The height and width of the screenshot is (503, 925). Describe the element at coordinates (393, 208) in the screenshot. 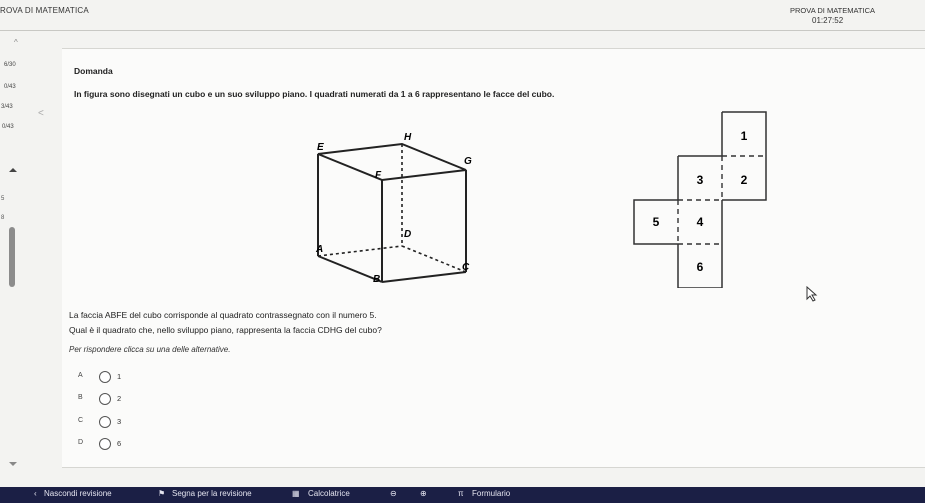

I see `cube-figure: H E G F D A C B` at that location.